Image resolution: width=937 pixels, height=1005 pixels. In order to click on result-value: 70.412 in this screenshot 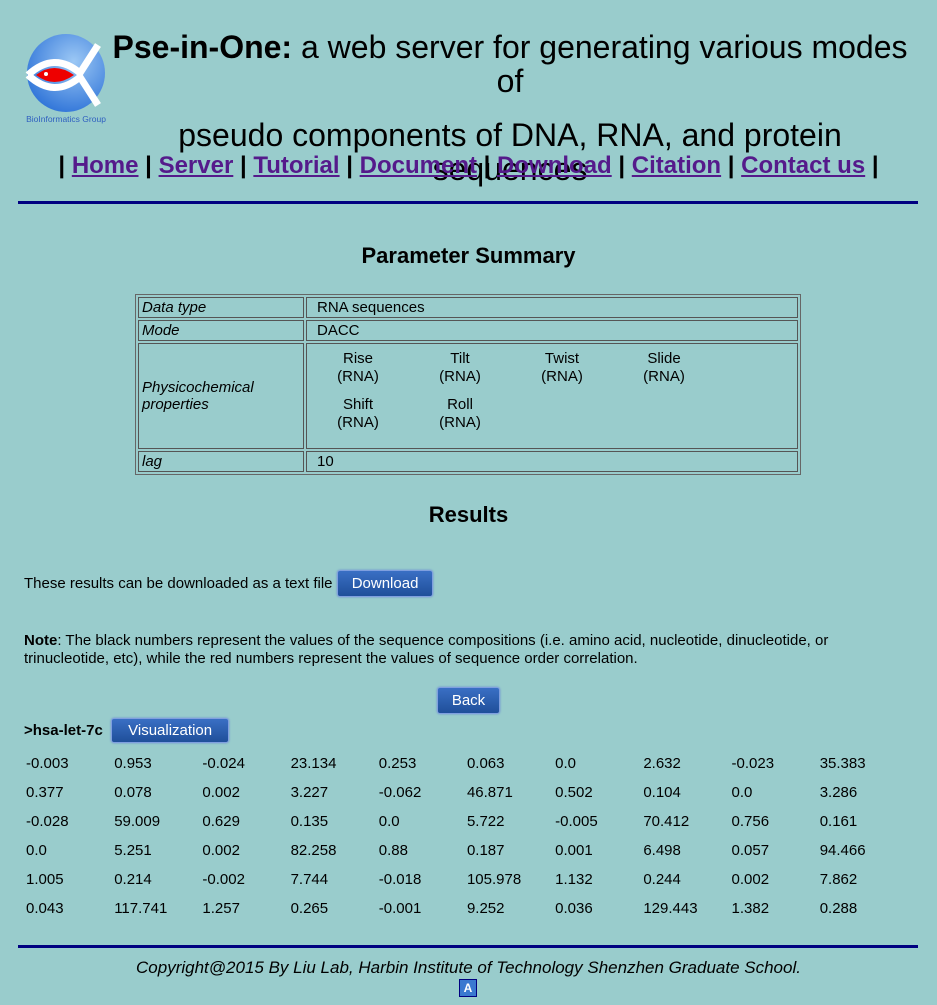, I will do `click(666, 821)`.